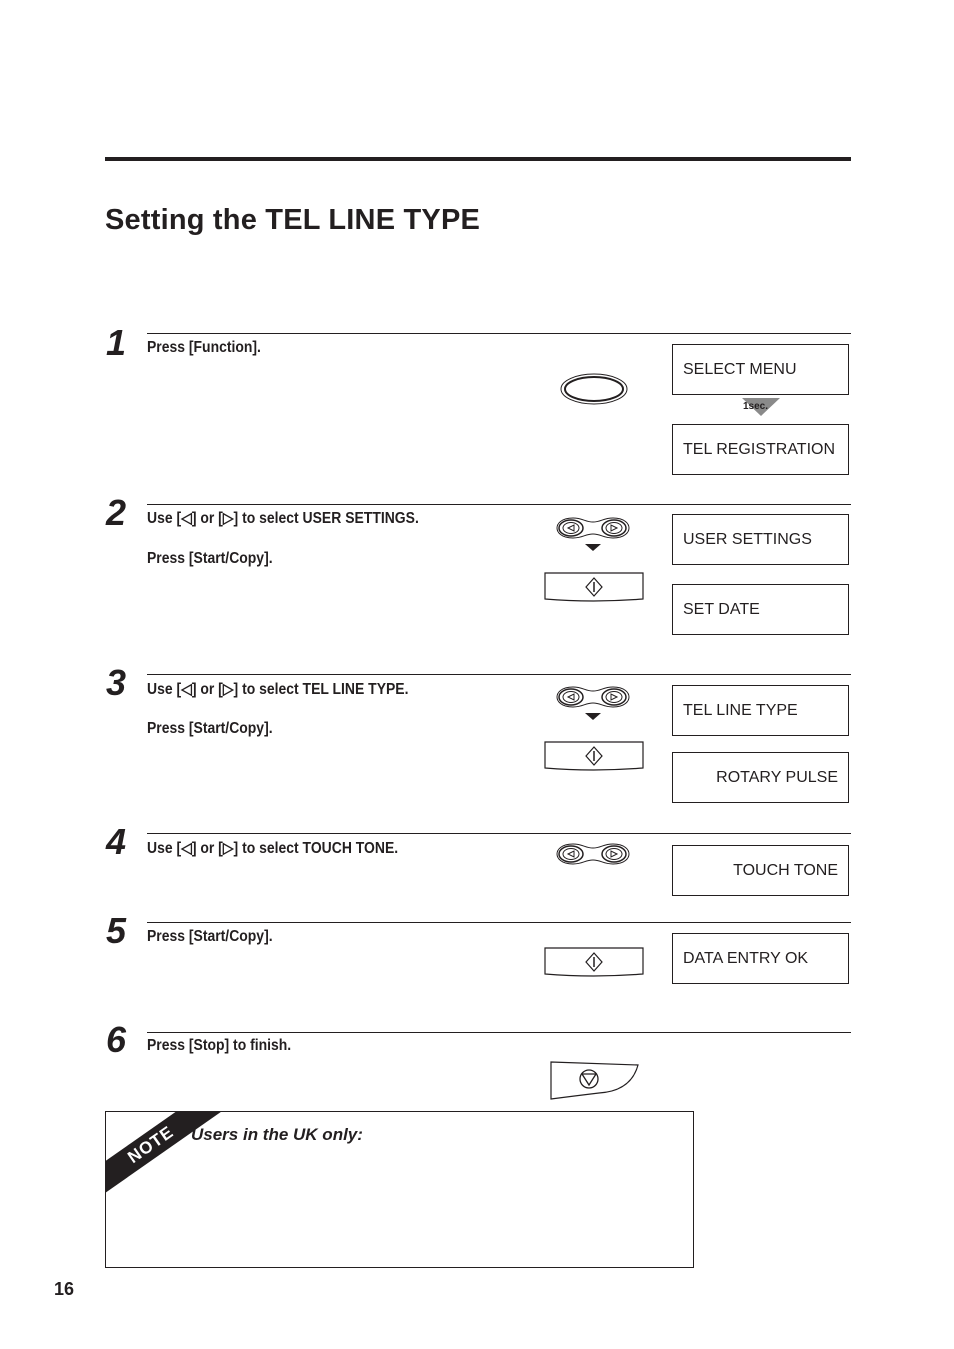  Describe the element at coordinates (116, 1039) in the screenshot. I see `step-number: 6` at that location.